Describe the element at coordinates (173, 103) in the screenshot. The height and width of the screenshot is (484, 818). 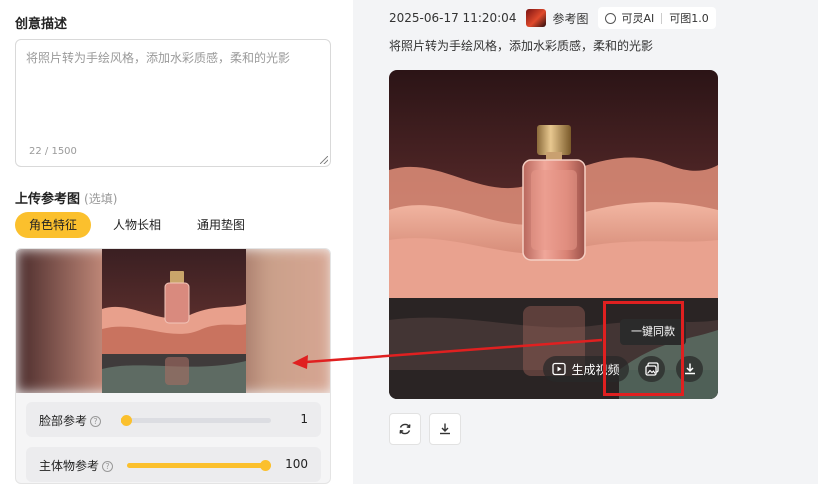
I see `prompt-textarea: 将照片转为手绘风格，添加水彩质感，柔和的光影 22 / 1500` at that location.